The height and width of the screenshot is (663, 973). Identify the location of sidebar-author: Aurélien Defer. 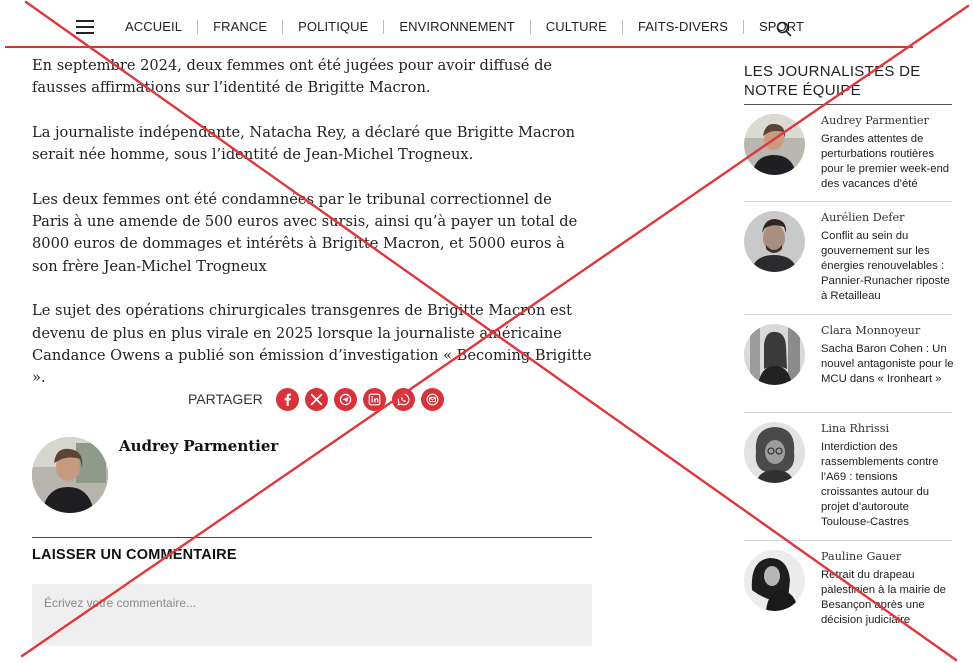
(863, 217).